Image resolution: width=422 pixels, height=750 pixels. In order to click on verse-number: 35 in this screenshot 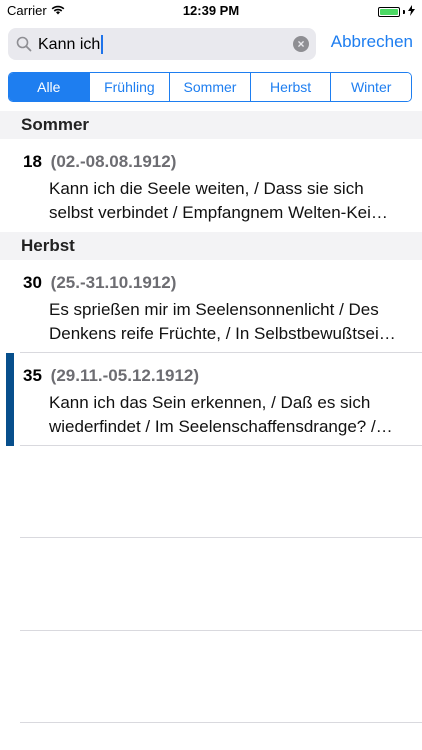, I will do `click(32, 375)`.